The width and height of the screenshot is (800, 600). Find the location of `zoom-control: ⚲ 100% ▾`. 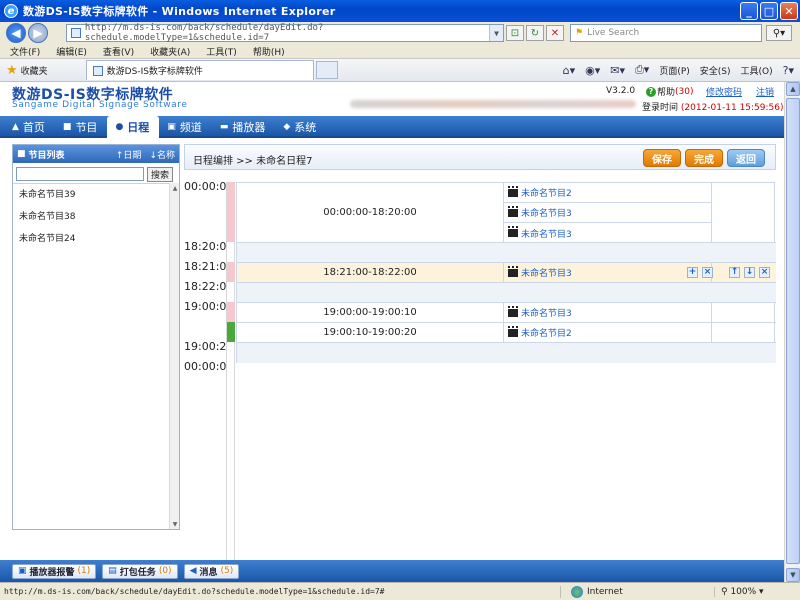

zoom-control: ⚲ 100% ▾ is located at coordinates (754, 591).